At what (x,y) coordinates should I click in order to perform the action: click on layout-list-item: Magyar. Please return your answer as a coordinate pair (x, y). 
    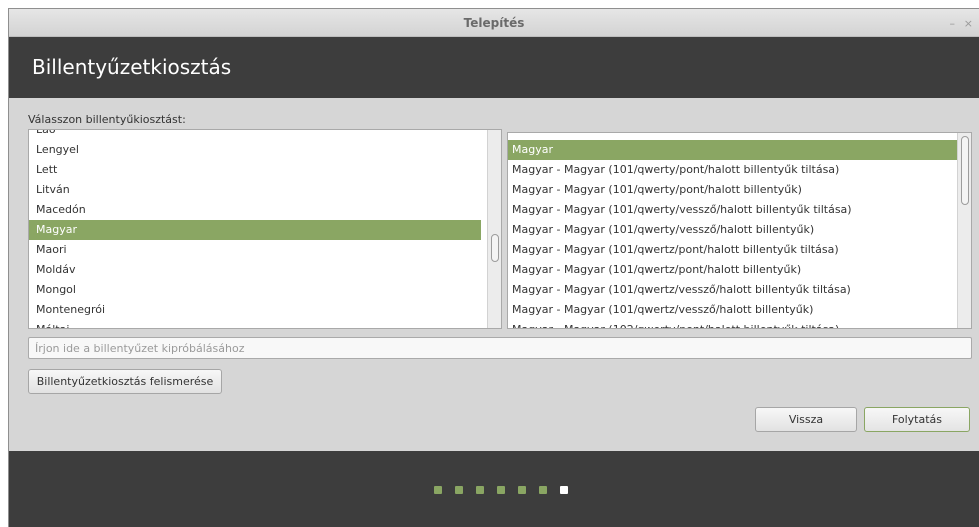
    Looking at the image, I should click on (255, 230).